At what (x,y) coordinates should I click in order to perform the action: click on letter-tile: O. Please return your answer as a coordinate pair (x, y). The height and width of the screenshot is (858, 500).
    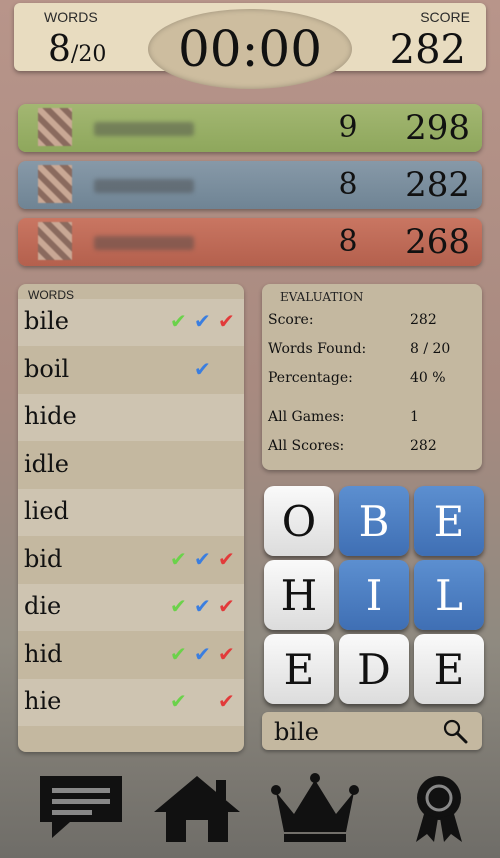
    Looking at the image, I should click on (299, 521).